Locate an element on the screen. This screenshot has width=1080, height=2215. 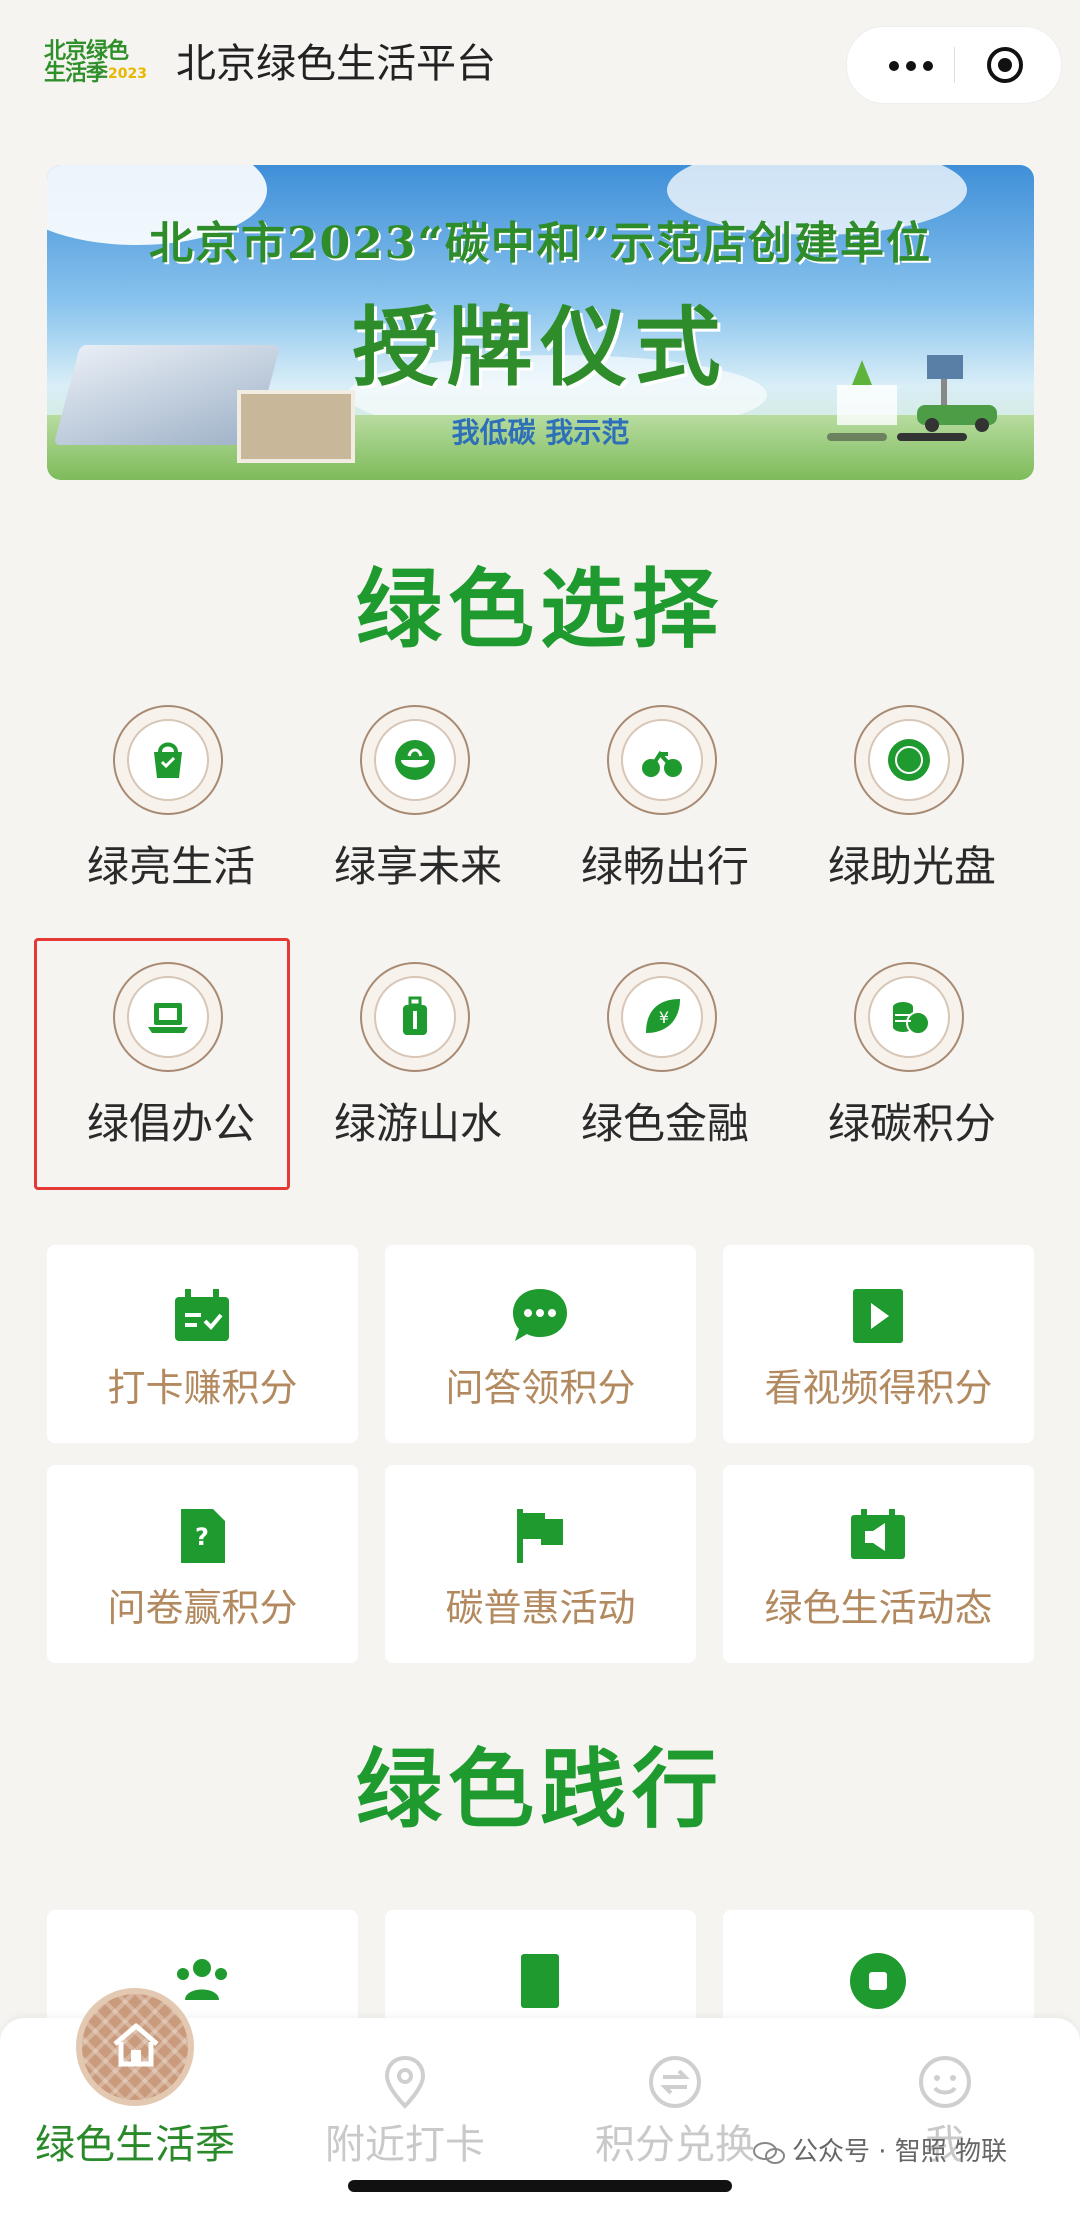
card-label: 打卡赚积分 is located at coordinates (202, 1388).